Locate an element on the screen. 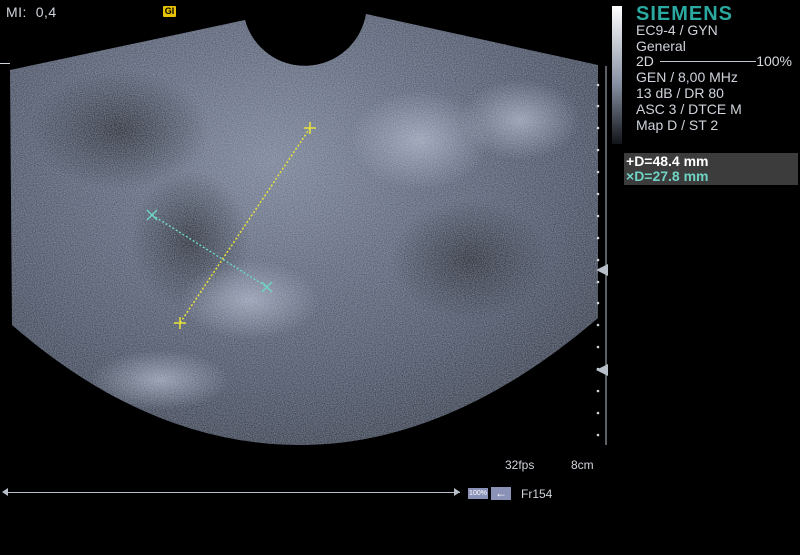 This screenshot has height=555, width=800. frame-number: Fr154 is located at coordinates (537, 494).